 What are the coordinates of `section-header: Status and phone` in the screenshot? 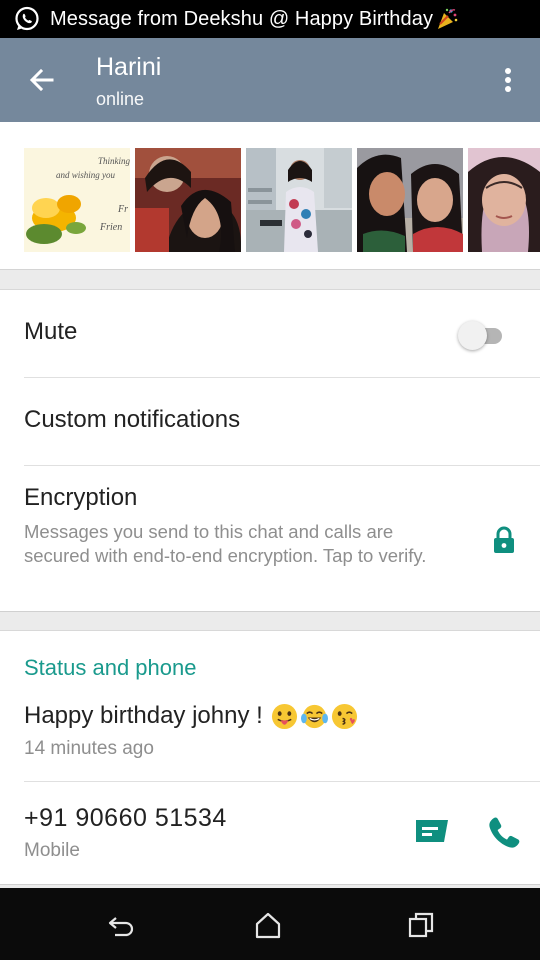 It's located at (110, 667).